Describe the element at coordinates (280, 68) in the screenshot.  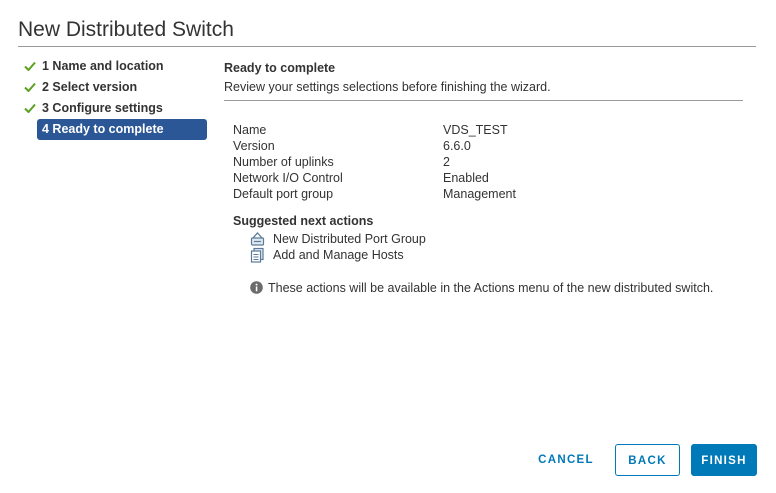
I see `section-title: Ready to complete` at that location.